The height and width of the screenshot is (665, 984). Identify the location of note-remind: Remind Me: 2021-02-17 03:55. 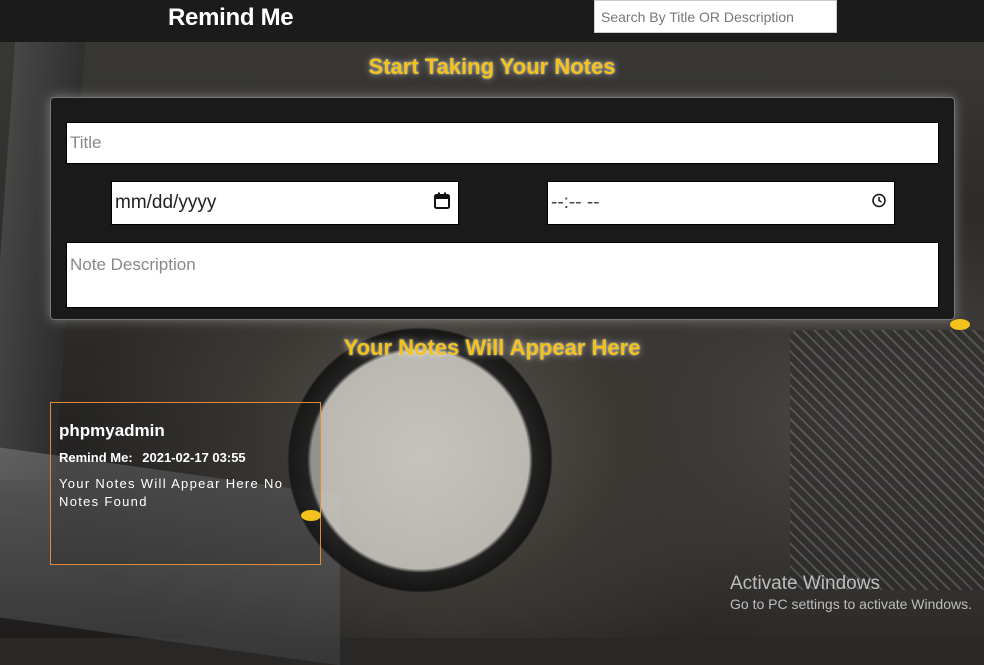
(155, 457).